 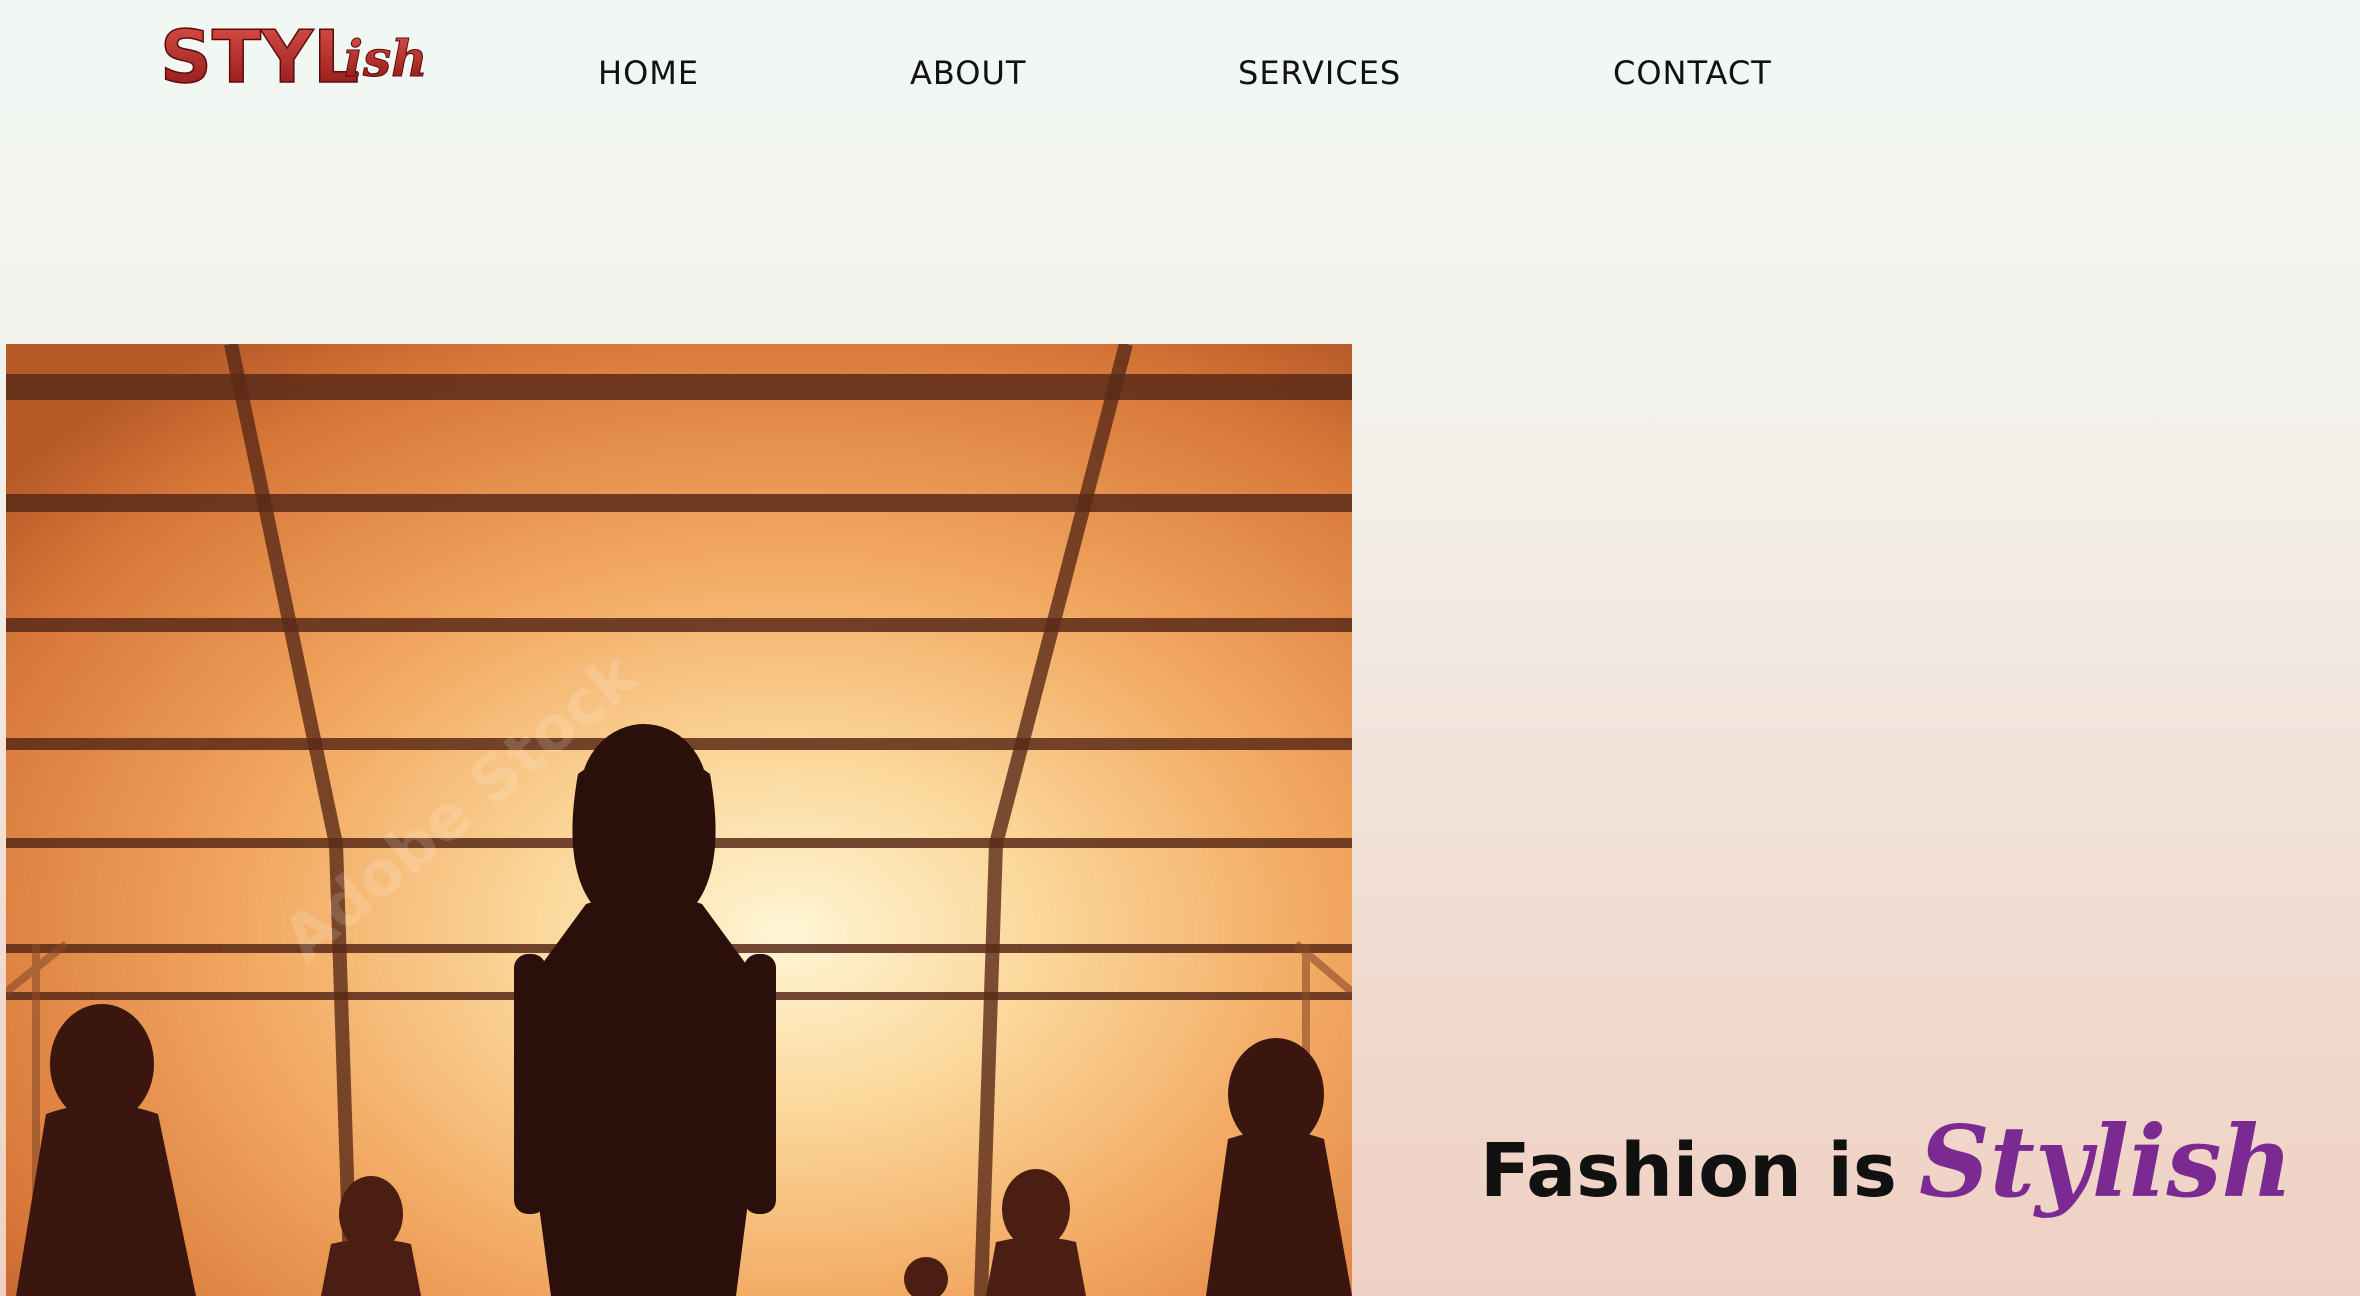 I want to click on main-nav: HOME ABOUT SERVICES CONTACT, so click(x=1180, y=75).